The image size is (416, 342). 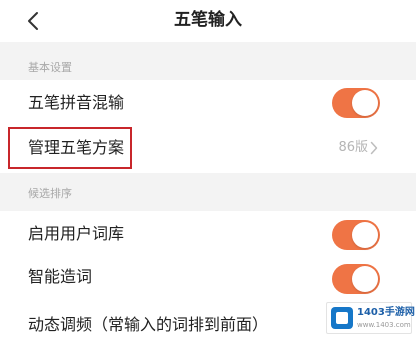 What do you see at coordinates (76, 147) in the screenshot?
I see `setting-label: 管理五笔方案` at bounding box center [76, 147].